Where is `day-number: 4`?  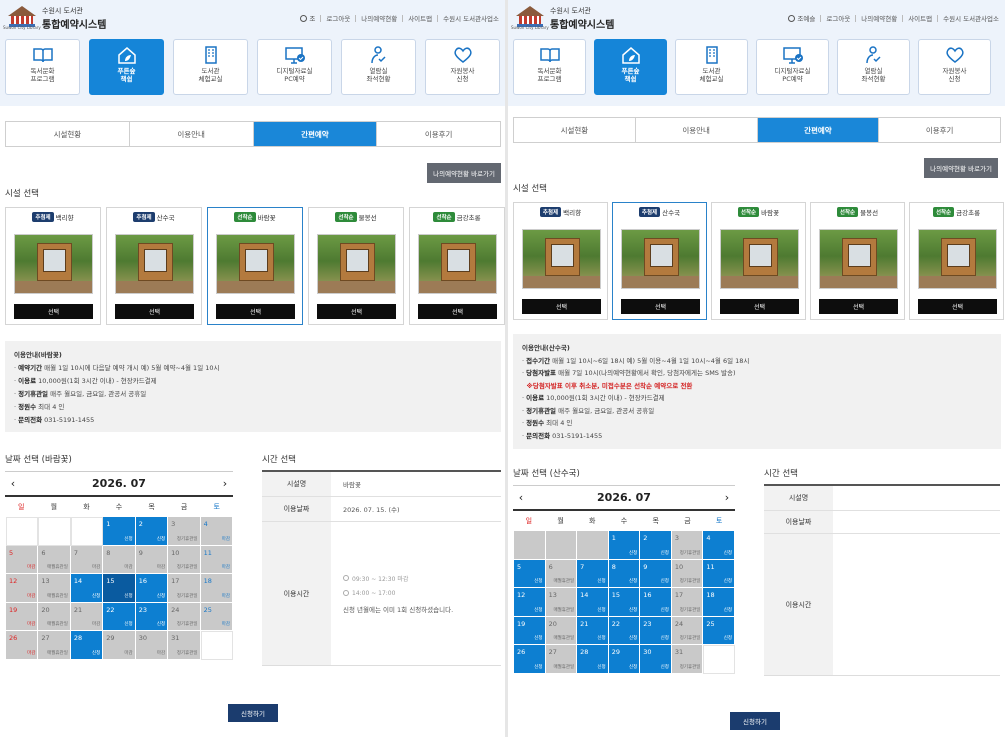 day-number: 4 is located at coordinates (708, 538).